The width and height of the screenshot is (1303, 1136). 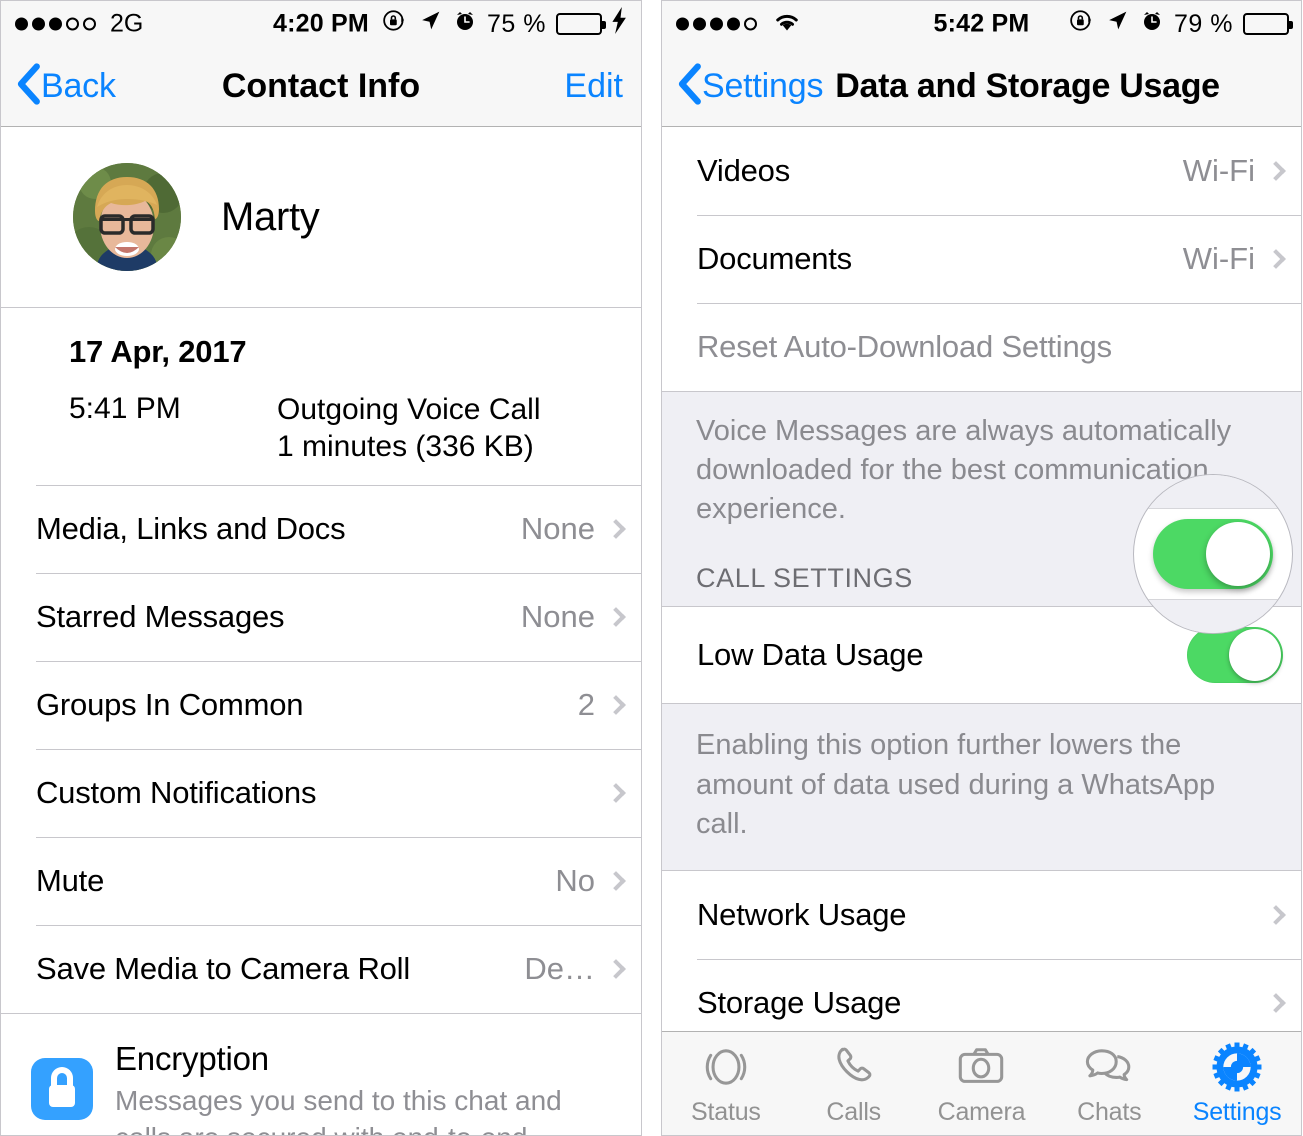 I want to click on list-item: Mute No, so click(x=321, y=881).